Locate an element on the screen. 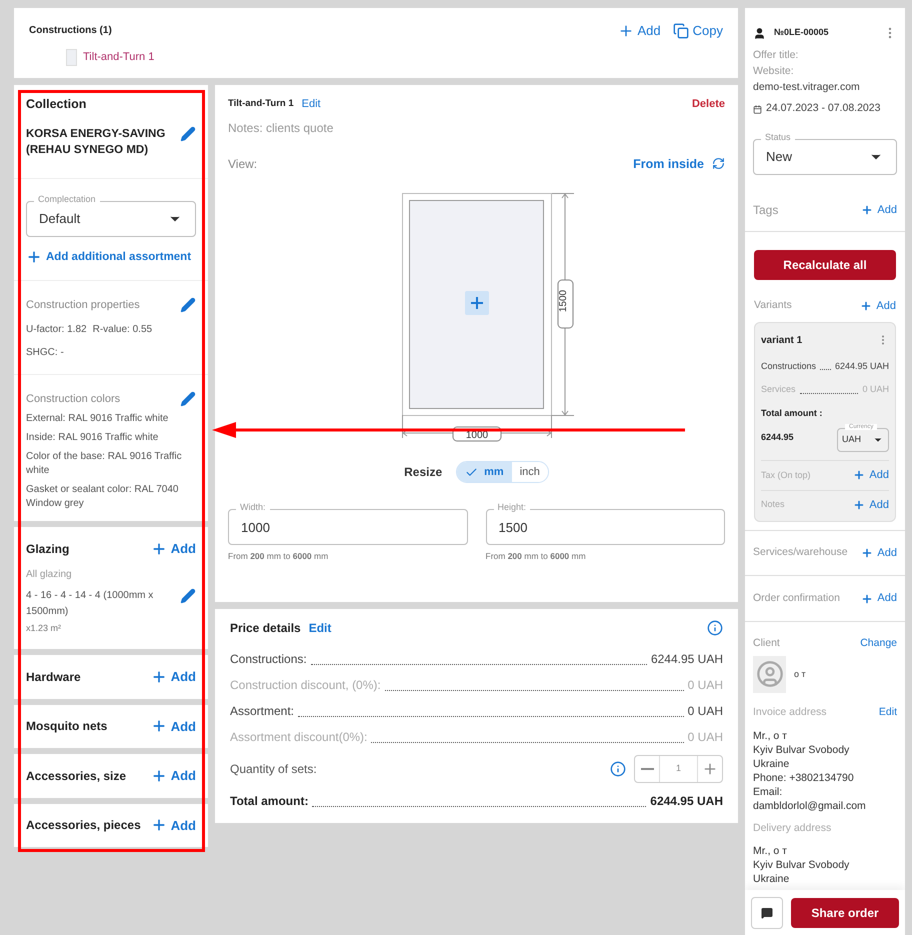 The image size is (912, 935). address-line: Phone: +3802134790 is located at coordinates (804, 777).